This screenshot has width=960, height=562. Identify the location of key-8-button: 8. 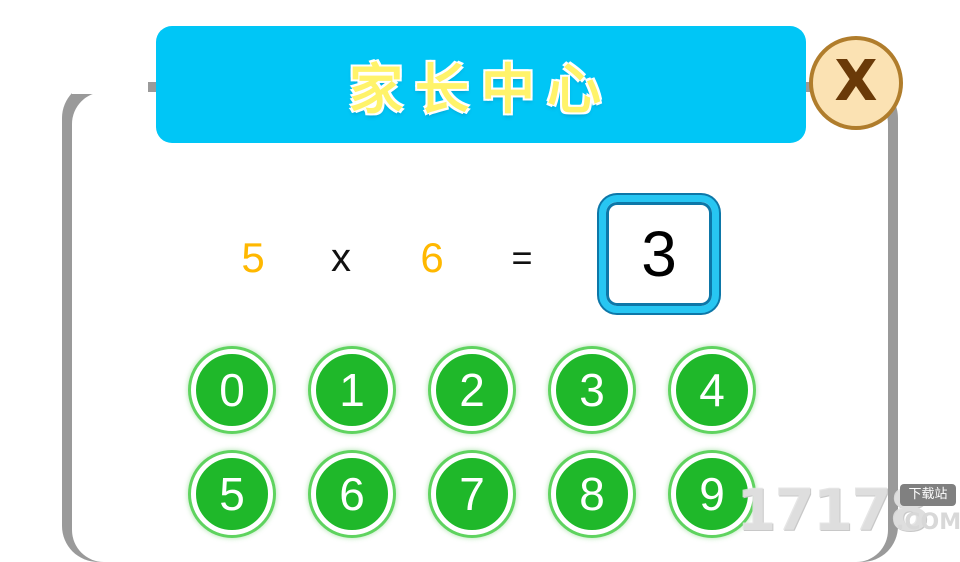
(592, 494).